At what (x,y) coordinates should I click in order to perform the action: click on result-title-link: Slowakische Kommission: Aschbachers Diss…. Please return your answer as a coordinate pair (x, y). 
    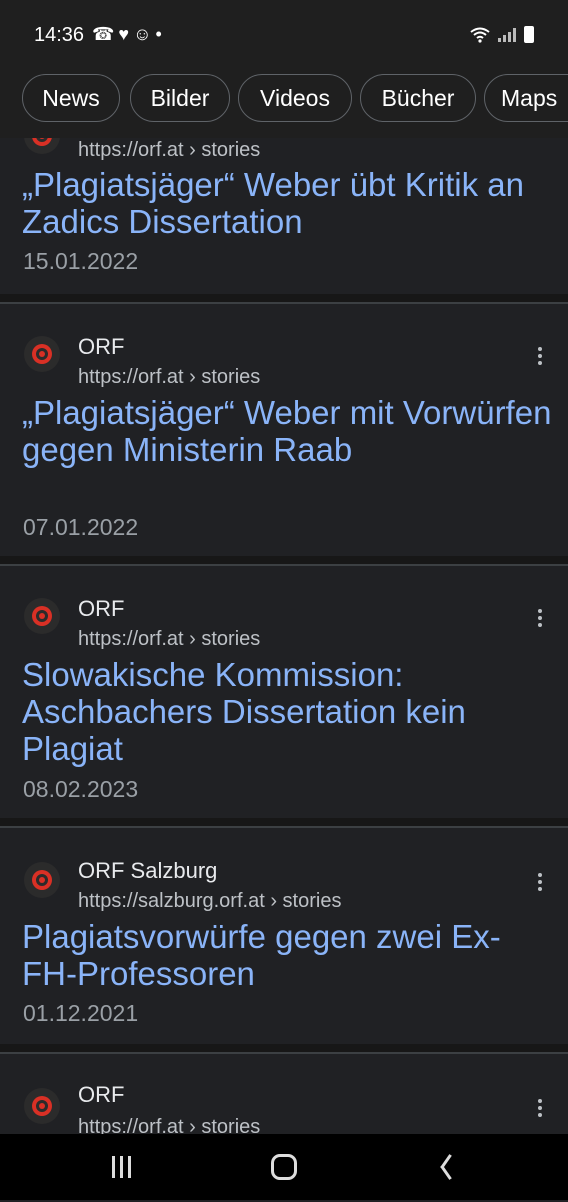
    Looking at the image, I should click on (287, 711).